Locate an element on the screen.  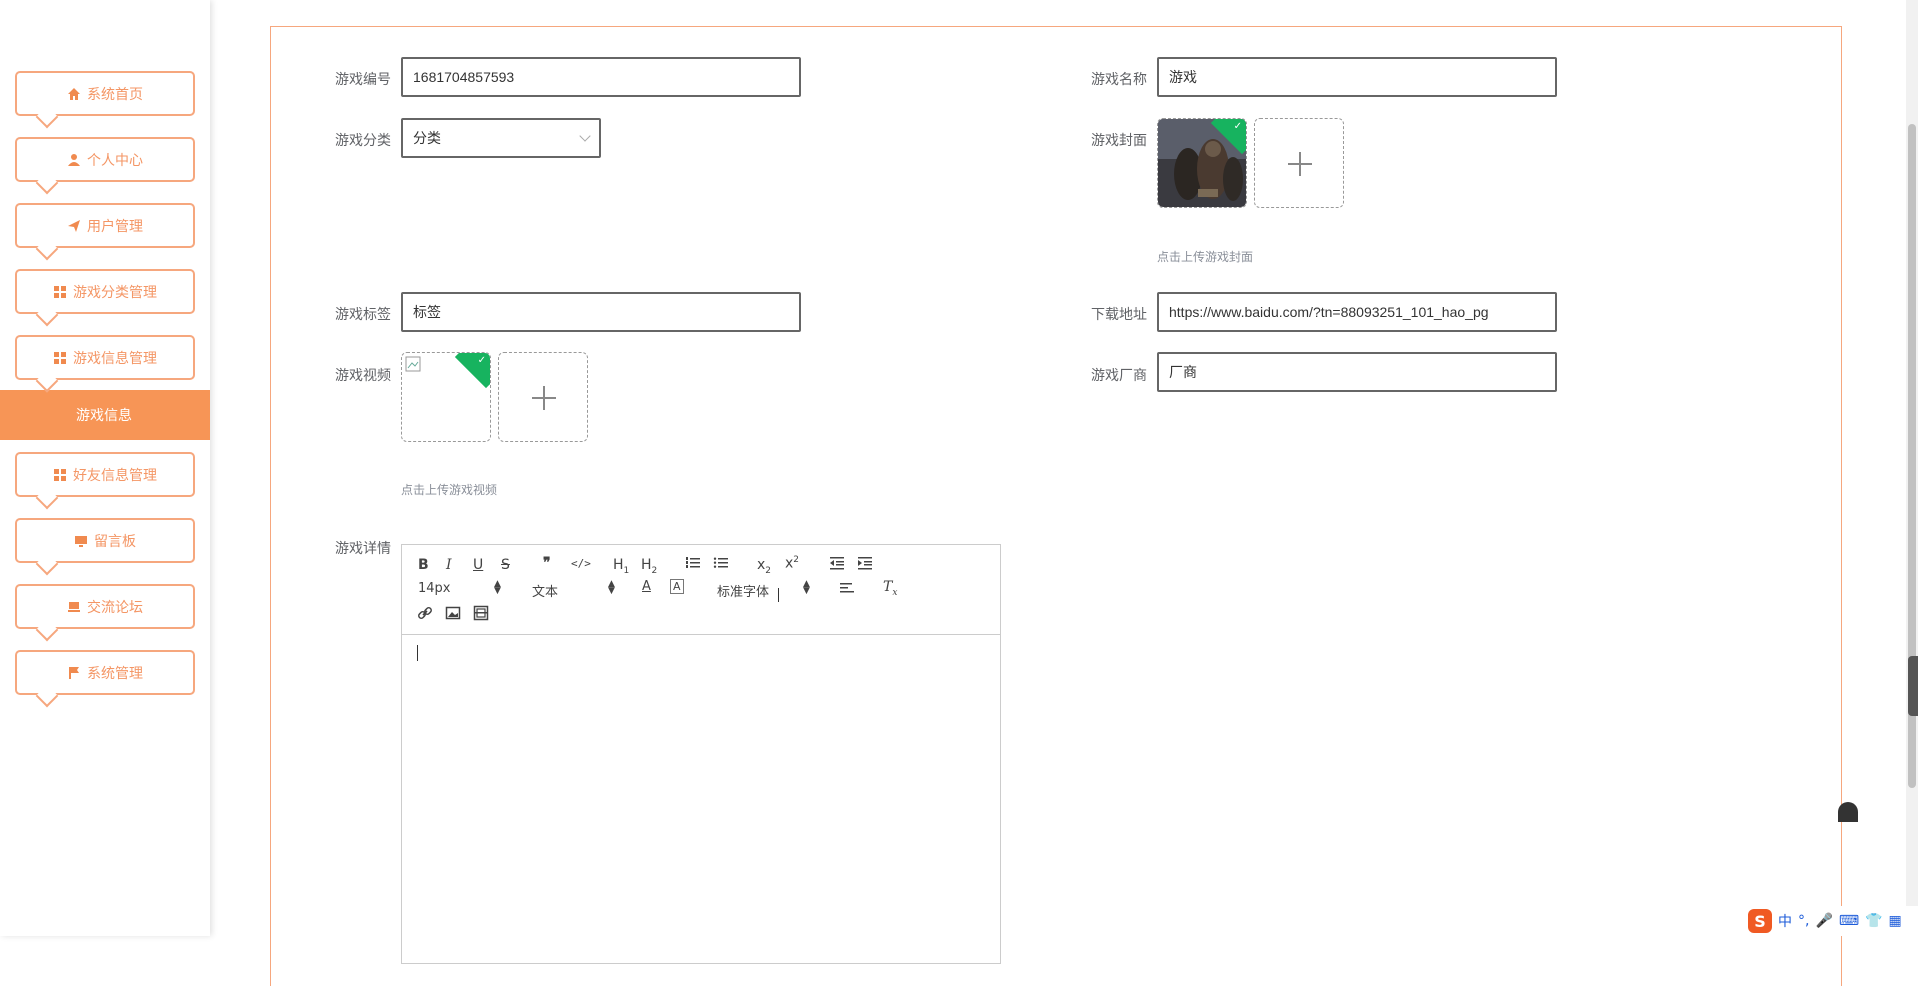
font-family-value: 标准字体 is located at coordinates (743, 592).